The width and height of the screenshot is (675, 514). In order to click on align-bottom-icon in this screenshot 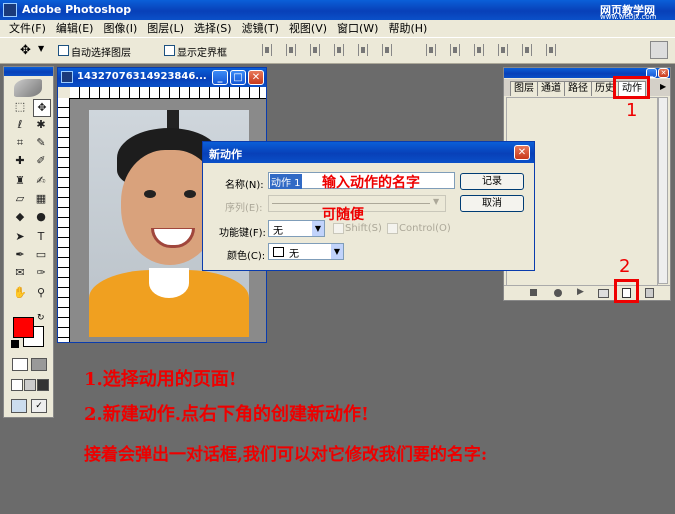, I will do `click(315, 50)`.